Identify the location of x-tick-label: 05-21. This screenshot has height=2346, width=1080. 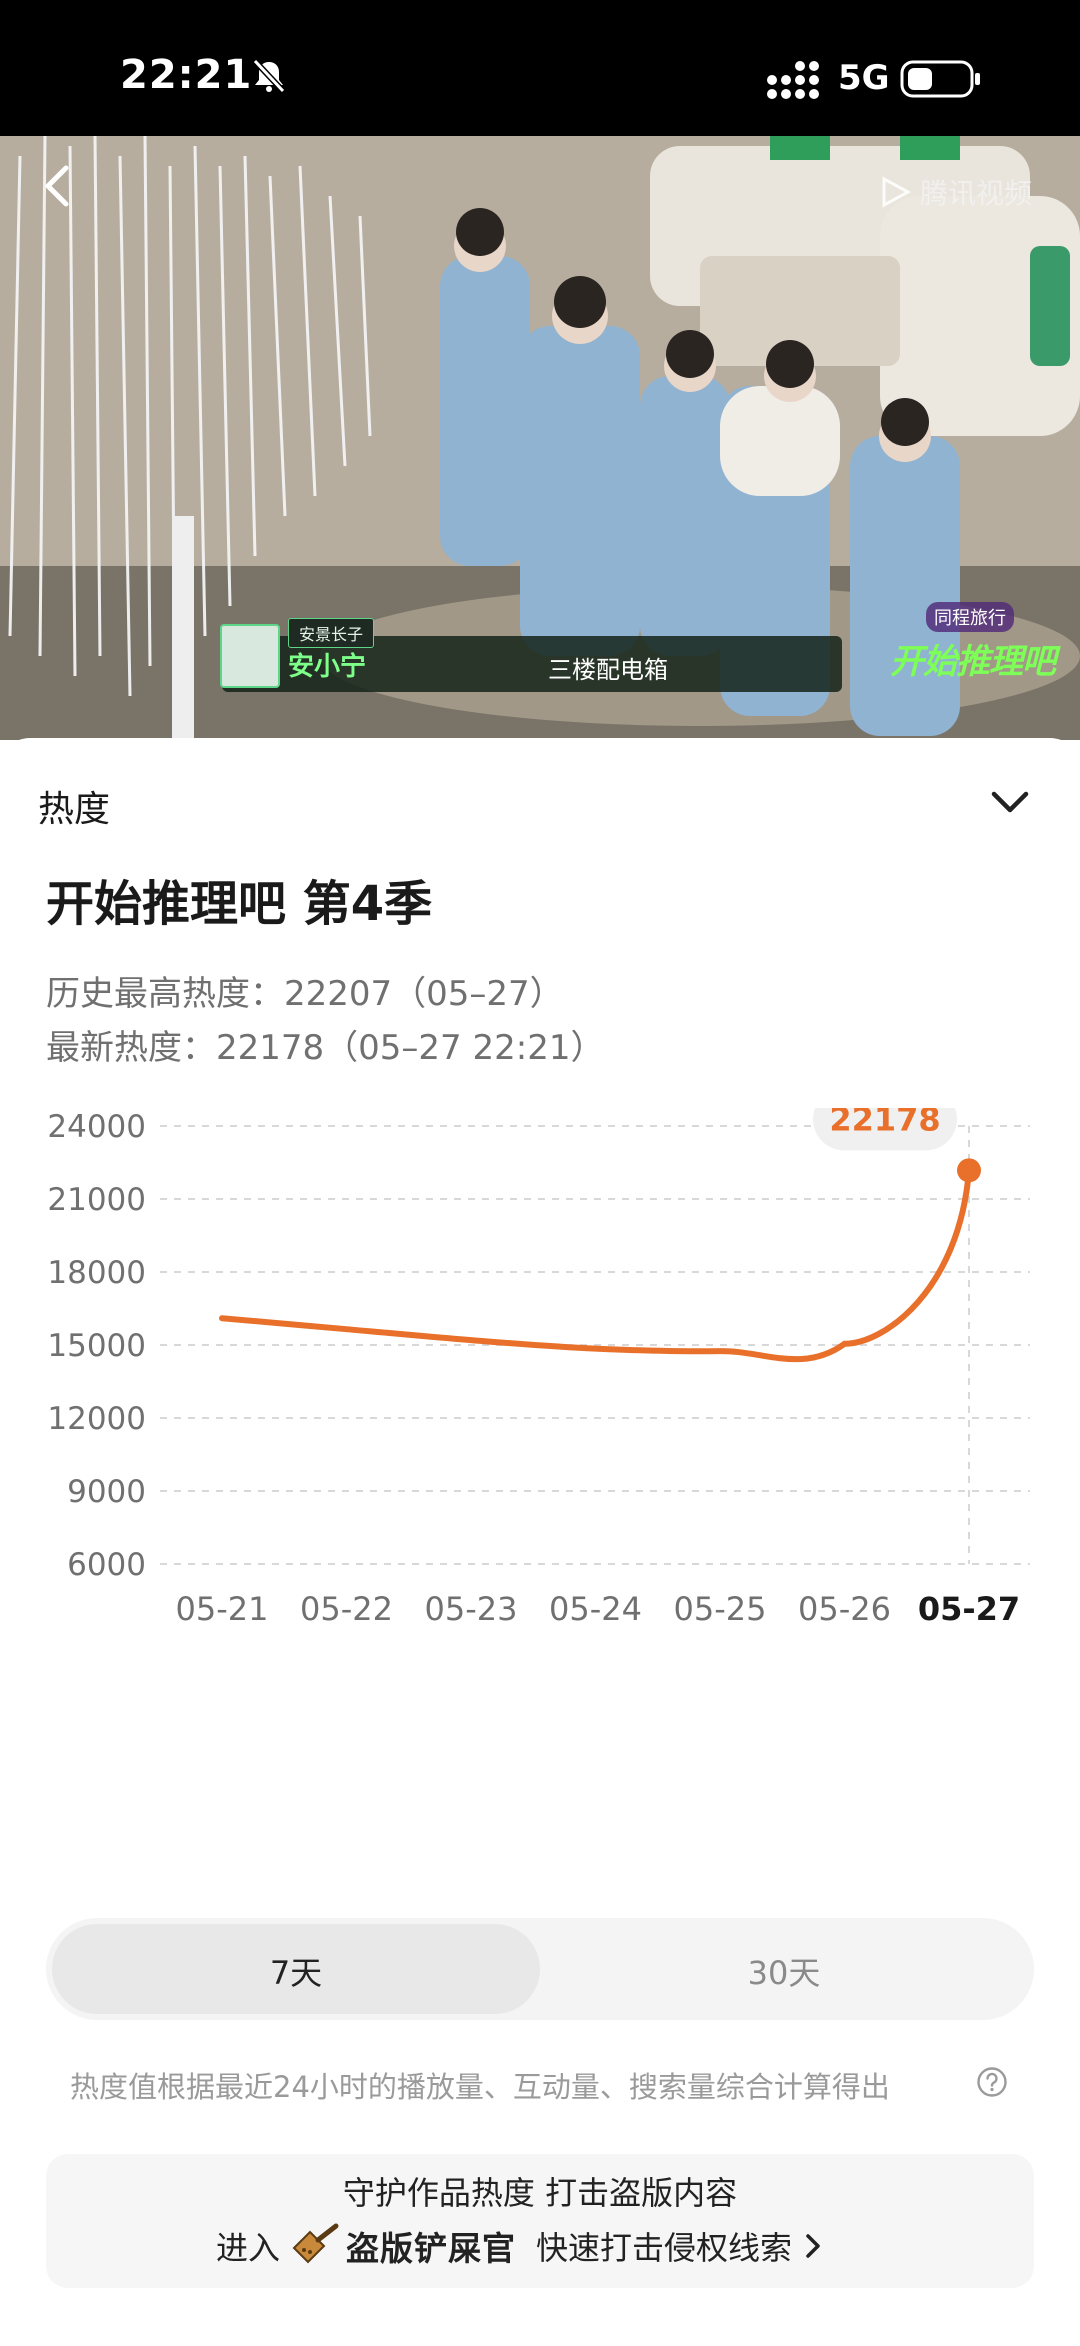
(222, 1609).